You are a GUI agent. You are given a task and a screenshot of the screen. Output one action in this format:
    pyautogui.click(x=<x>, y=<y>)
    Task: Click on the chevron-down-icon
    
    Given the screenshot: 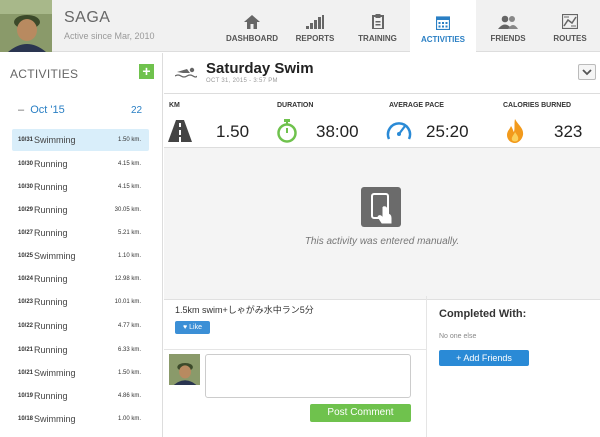 What is the action you would take?
    pyautogui.click(x=587, y=72)
    